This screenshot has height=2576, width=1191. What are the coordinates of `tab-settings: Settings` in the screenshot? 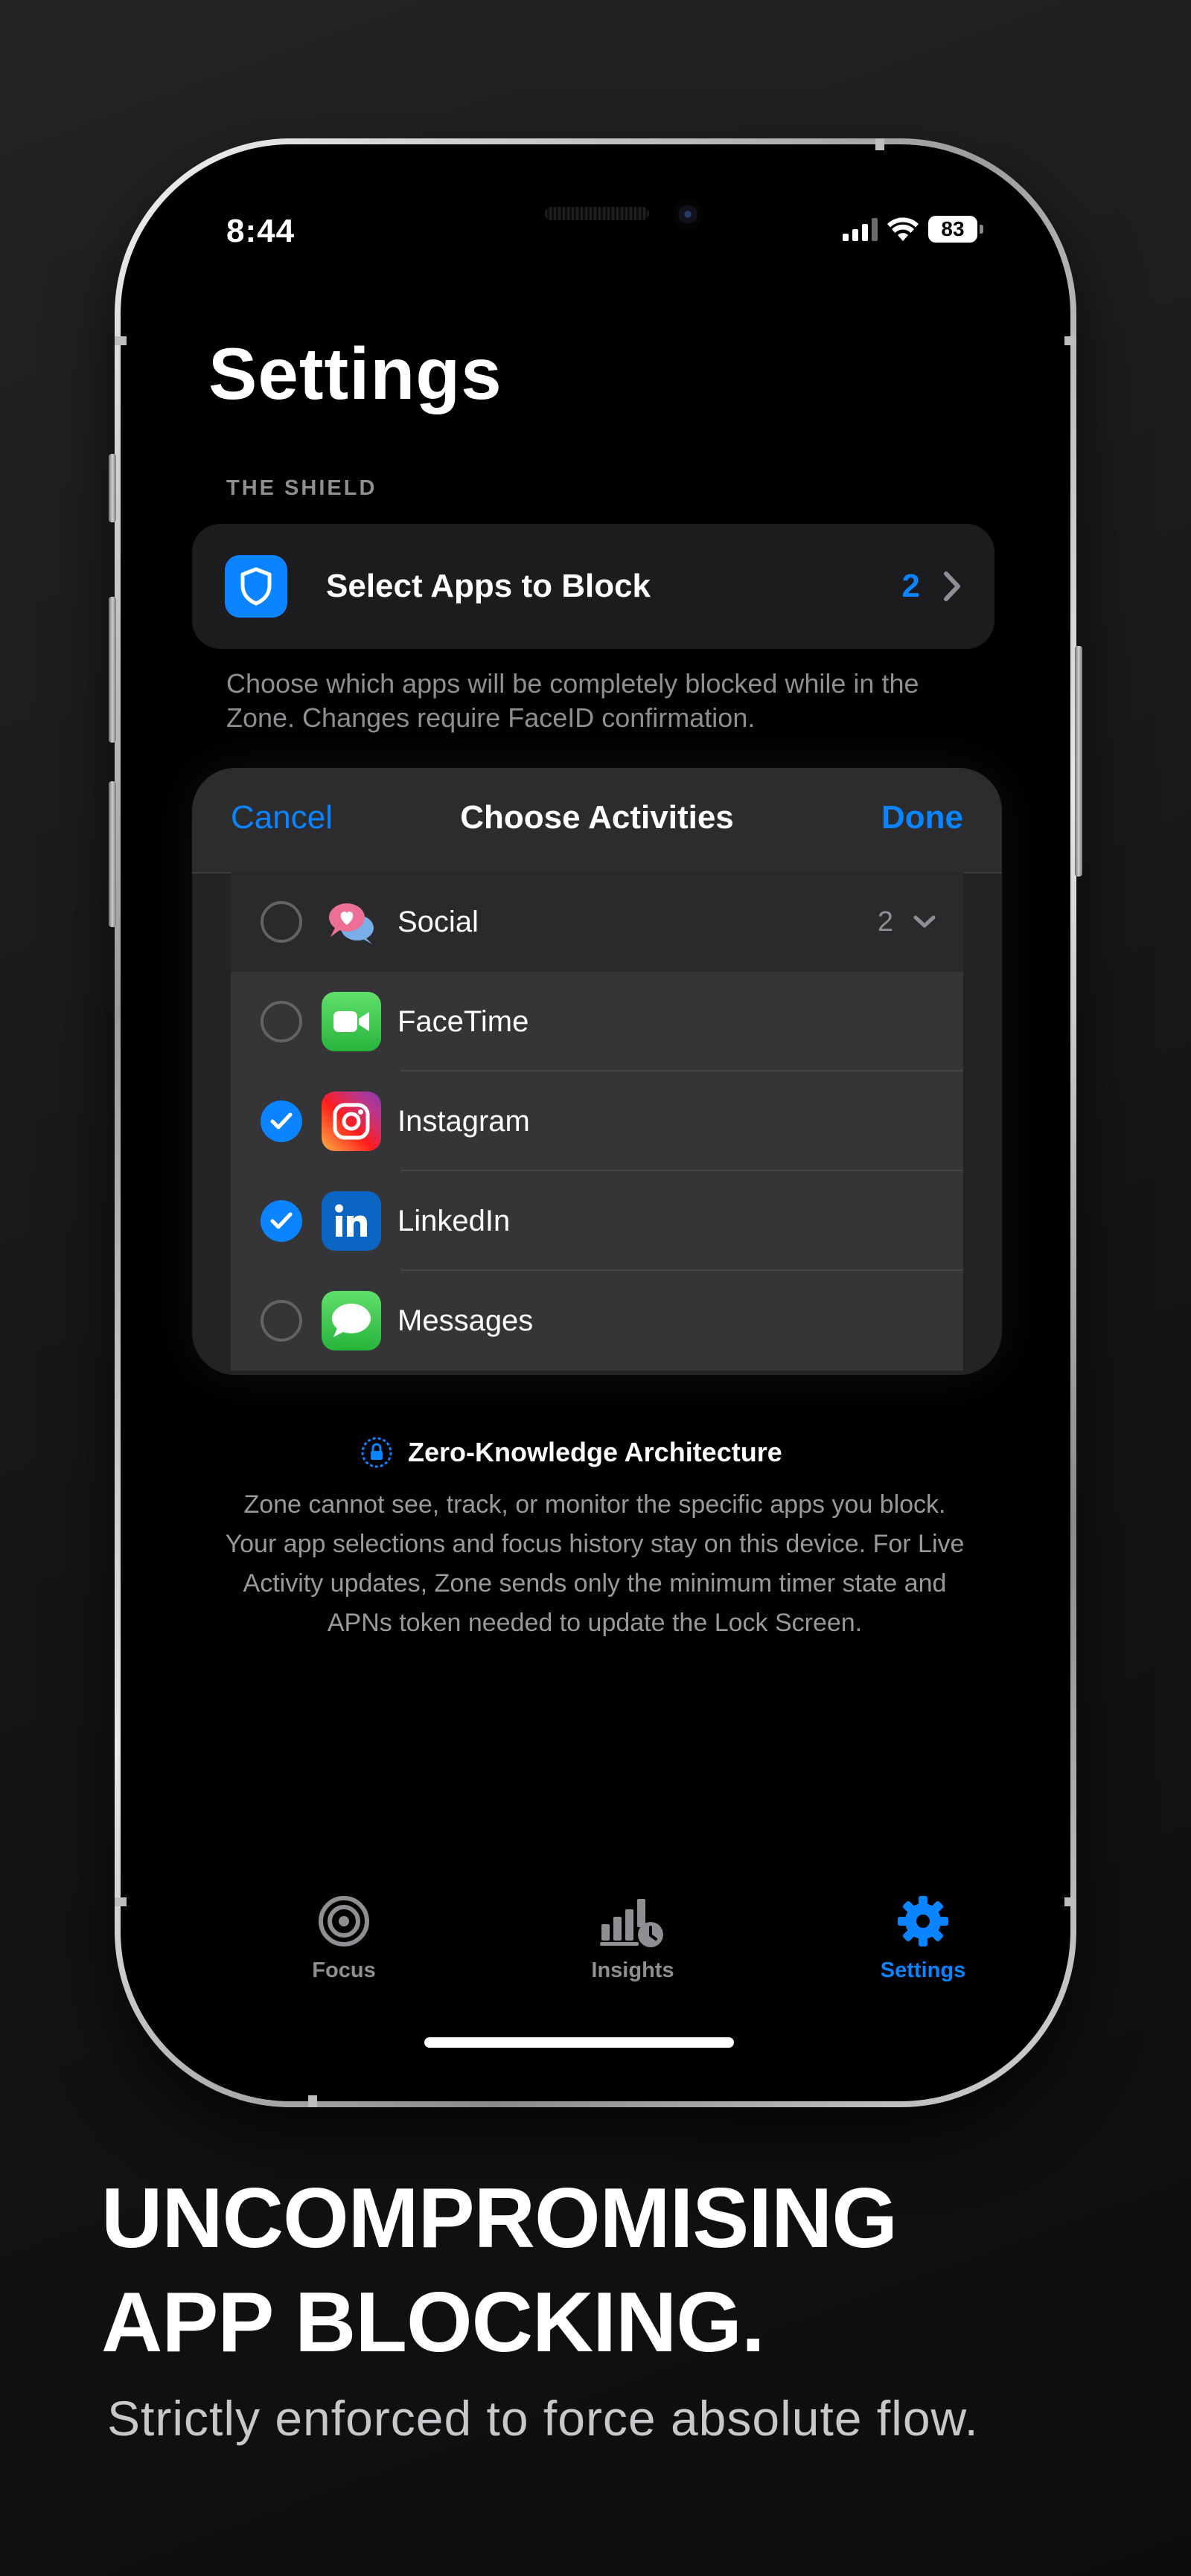 It's located at (923, 1939).